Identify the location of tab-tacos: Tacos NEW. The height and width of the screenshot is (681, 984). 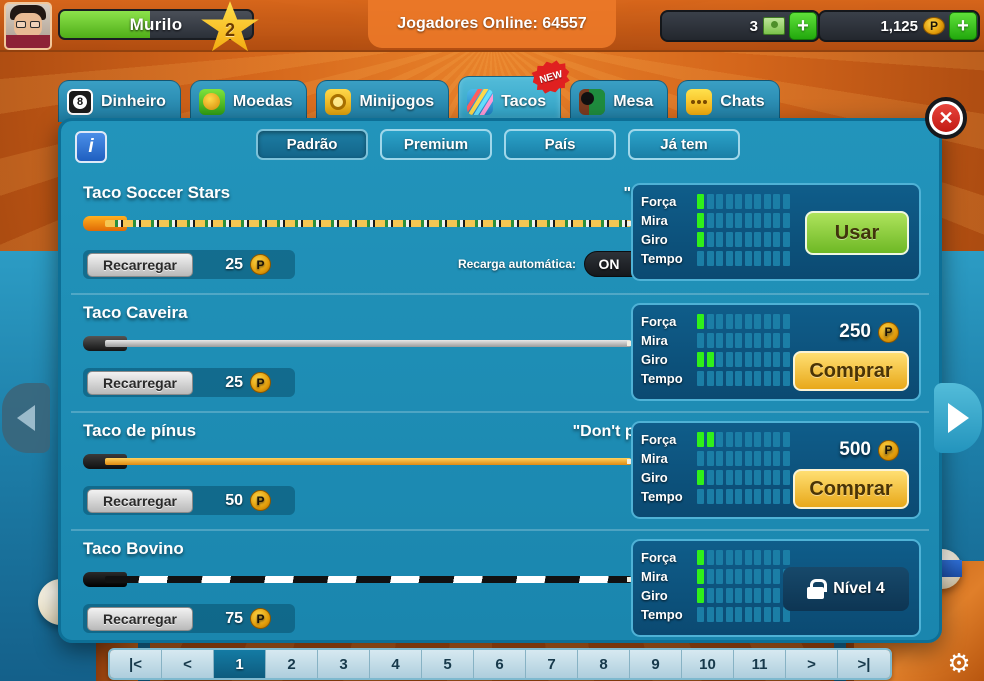
(509, 99).